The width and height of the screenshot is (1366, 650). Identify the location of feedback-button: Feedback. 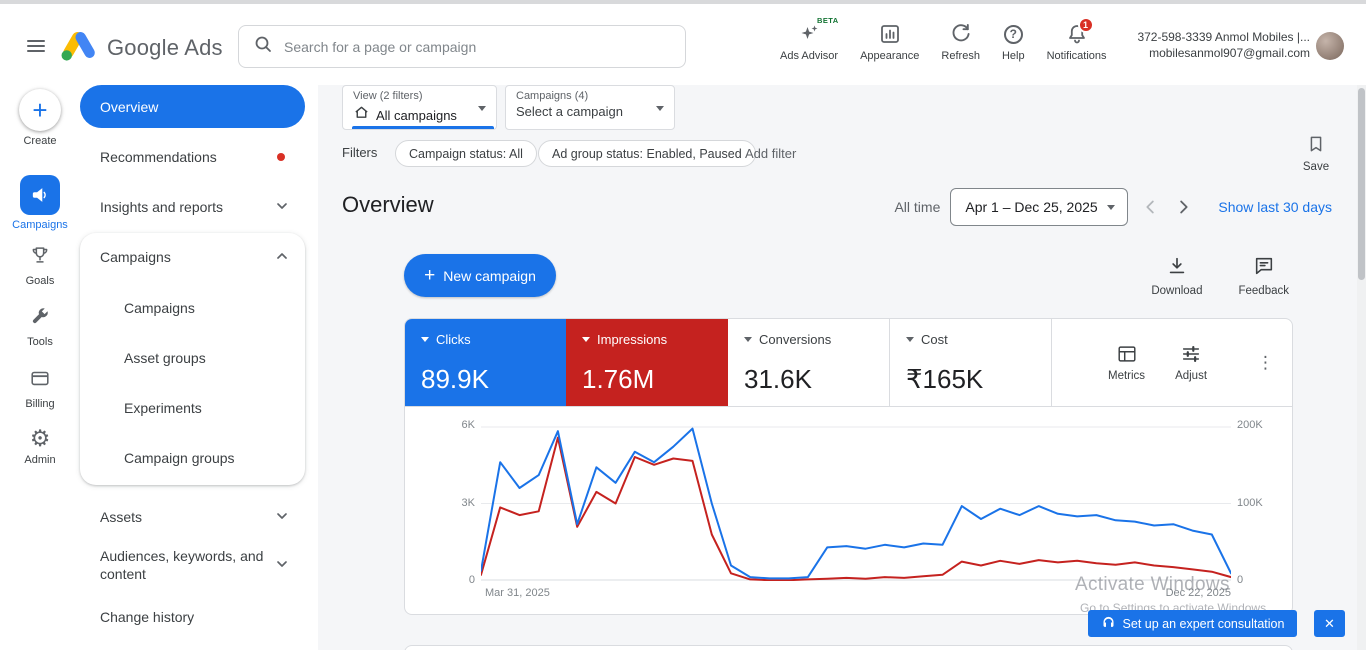
(1263, 276).